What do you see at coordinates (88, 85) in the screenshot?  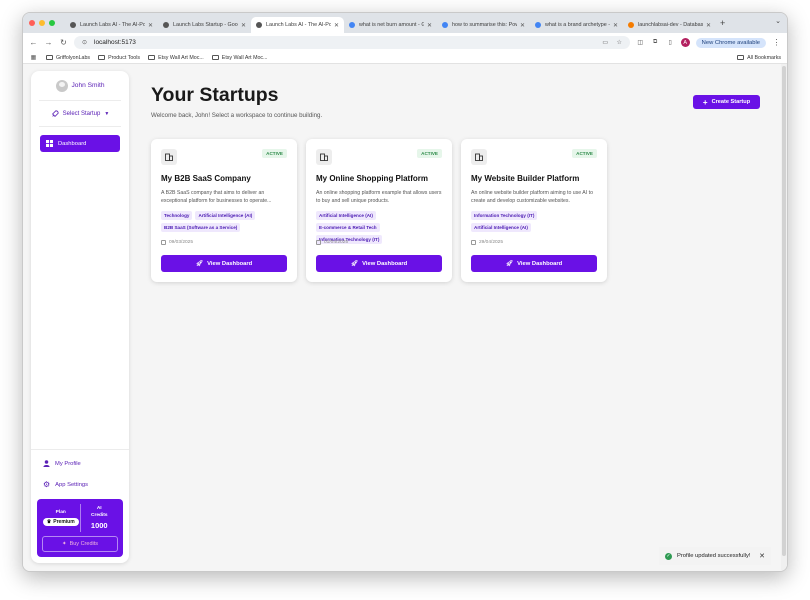 I see `user-name: John Smith` at bounding box center [88, 85].